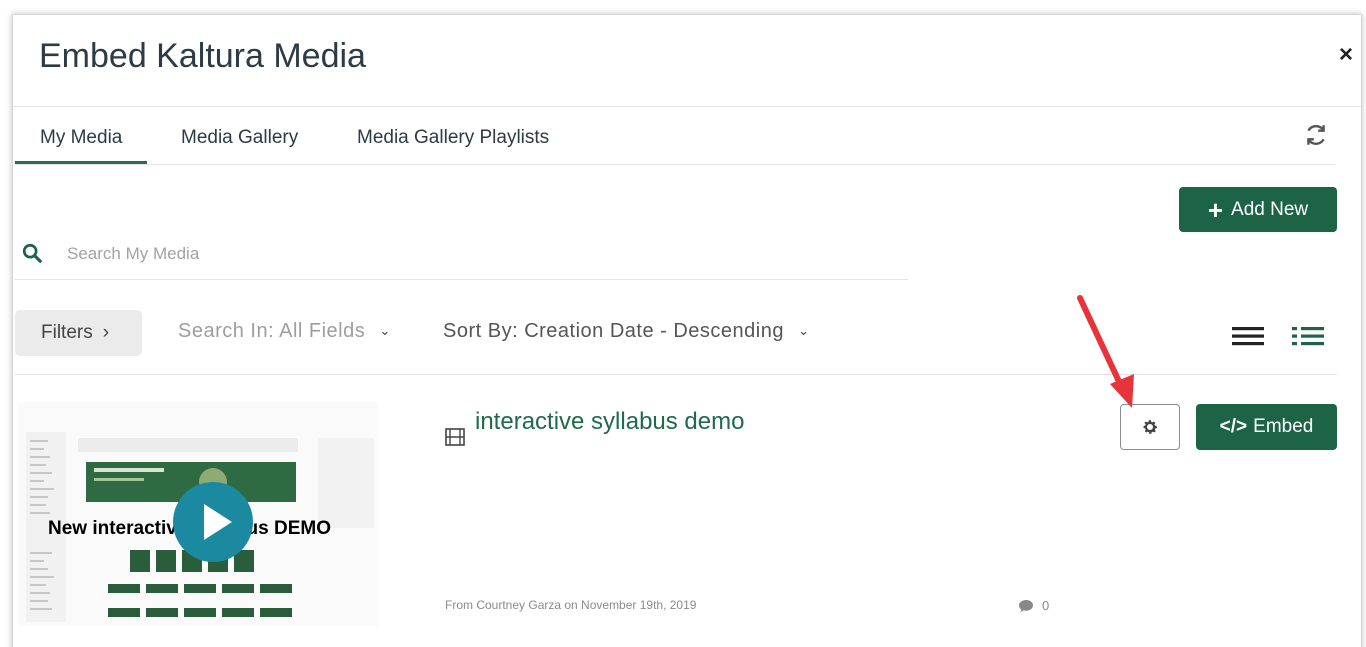  Describe the element at coordinates (1283, 426) in the screenshot. I see `embed-label: Embed` at that location.